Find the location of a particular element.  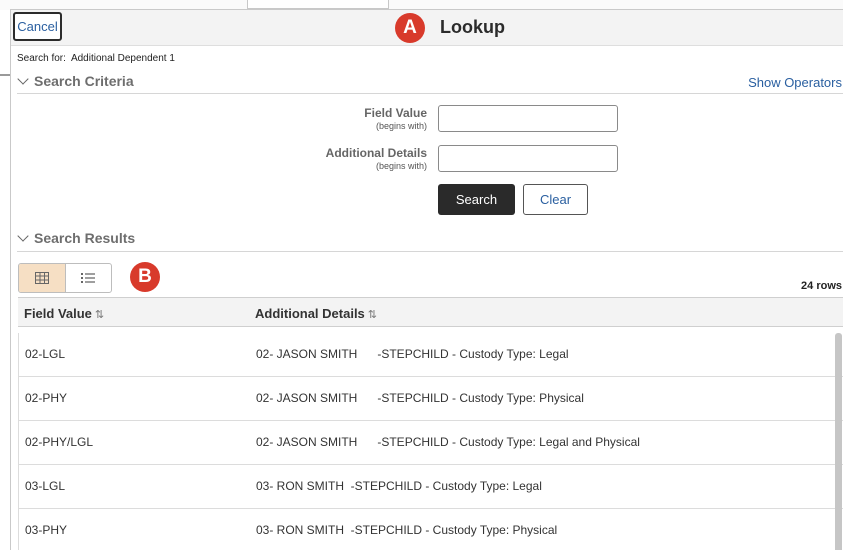

field-value-input is located at coordinates (528, 118).